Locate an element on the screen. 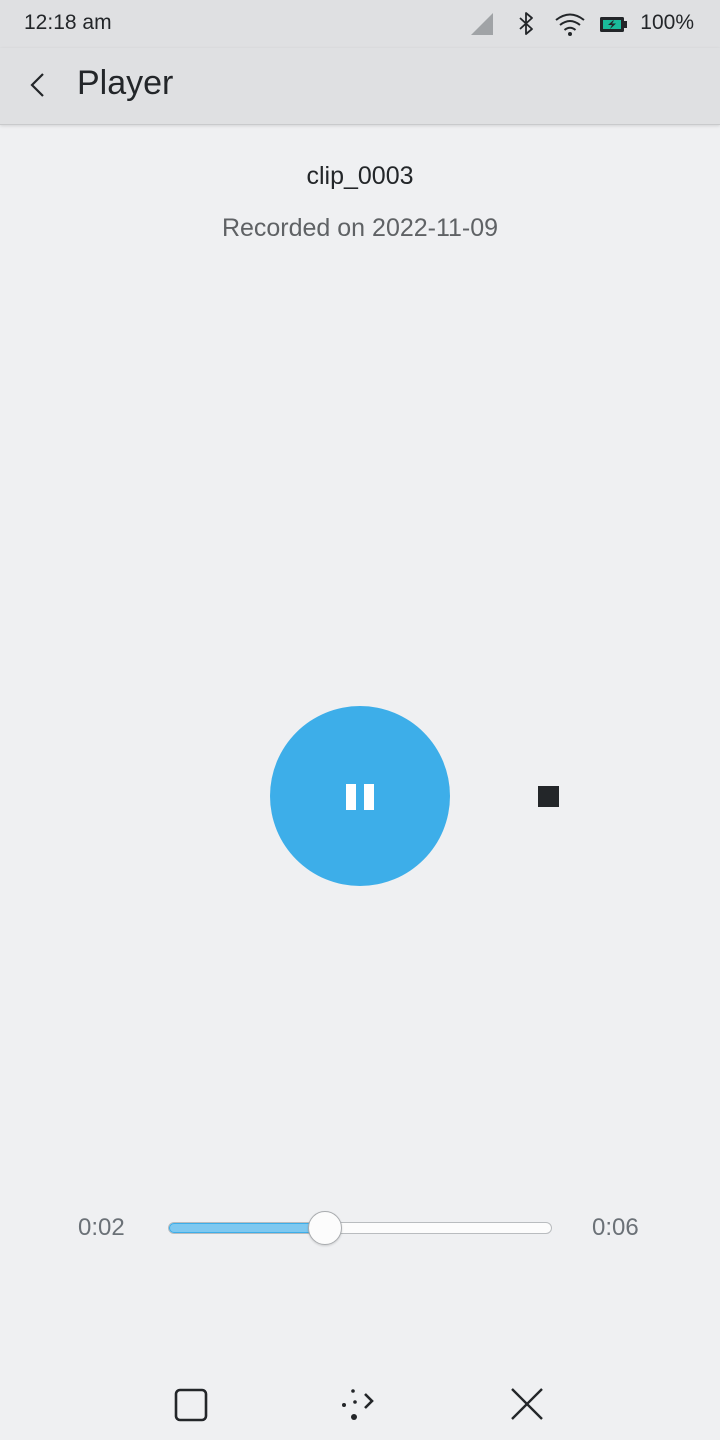 The height and width of the screenshot is (1440, 720). bluetooth-icon is located at coordinates (526, 23).